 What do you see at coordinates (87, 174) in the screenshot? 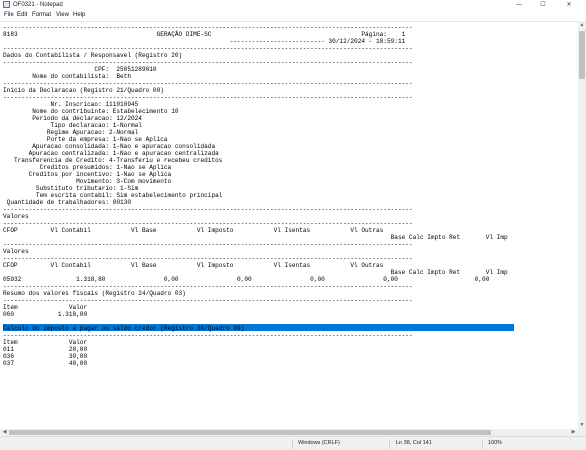
I see `text-line: Creditos por incentivo: 1-Nao se Aplica` at bounding box center [87, 174].